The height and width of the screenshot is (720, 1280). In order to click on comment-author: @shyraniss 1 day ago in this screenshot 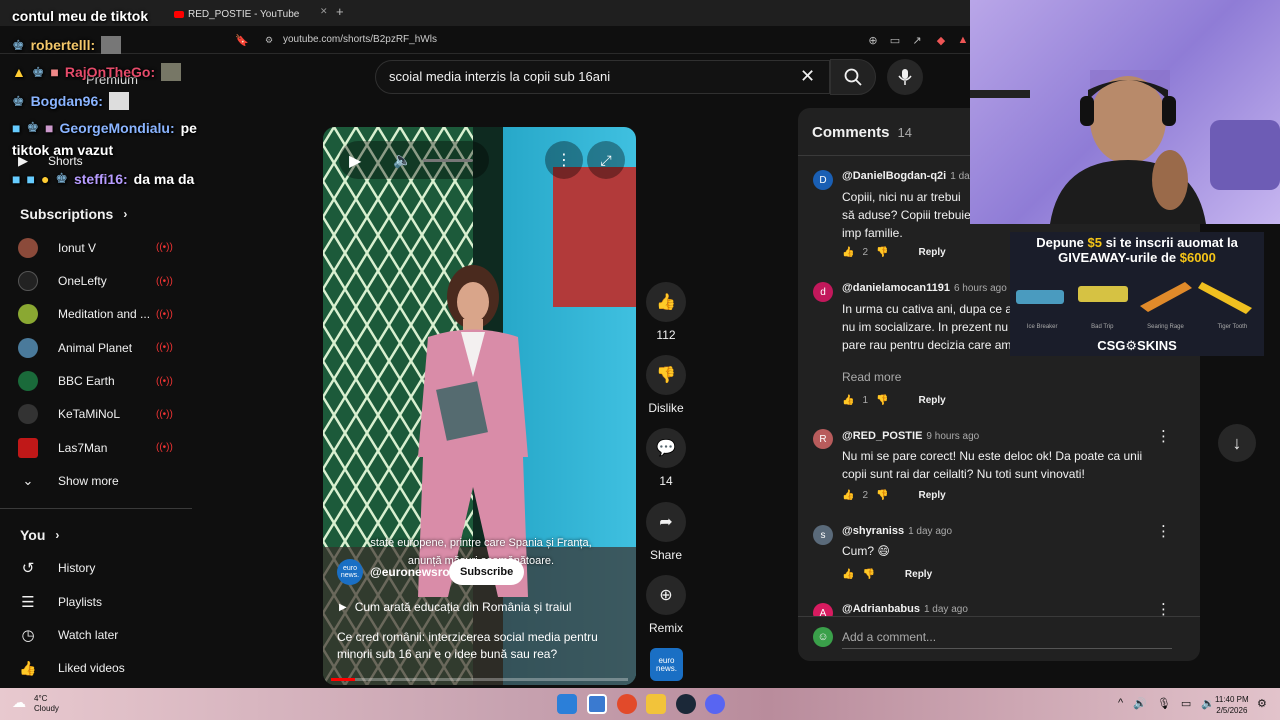, I will do `click(897, 531)`.